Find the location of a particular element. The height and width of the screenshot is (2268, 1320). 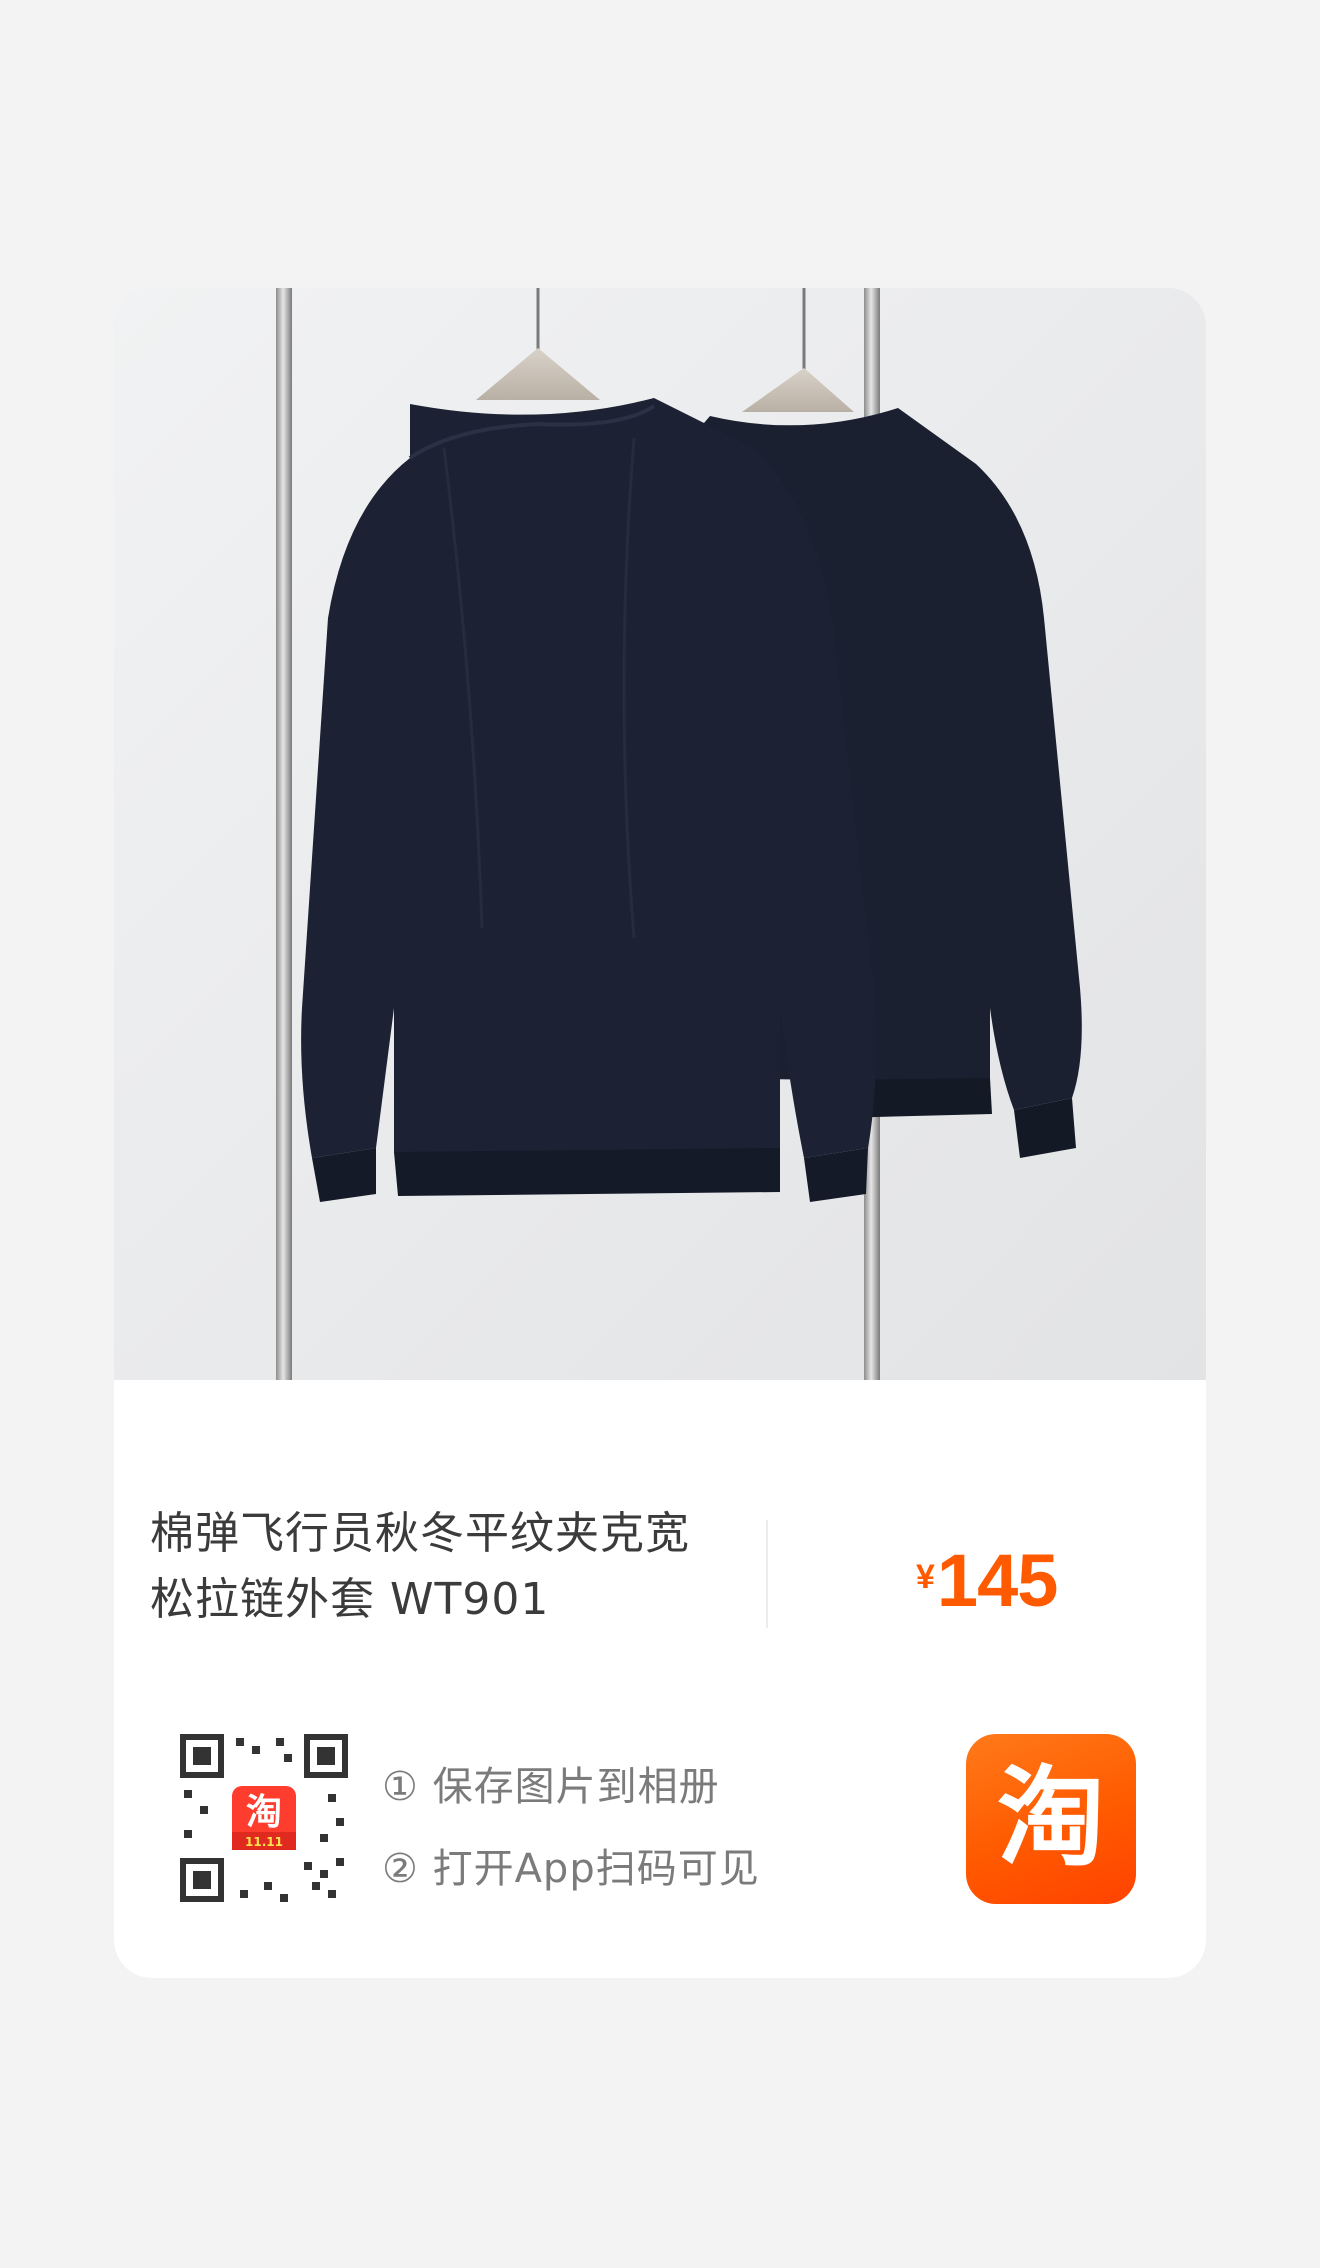

qr-code: 淘 11.11 is located at coordinates (264, 1818).